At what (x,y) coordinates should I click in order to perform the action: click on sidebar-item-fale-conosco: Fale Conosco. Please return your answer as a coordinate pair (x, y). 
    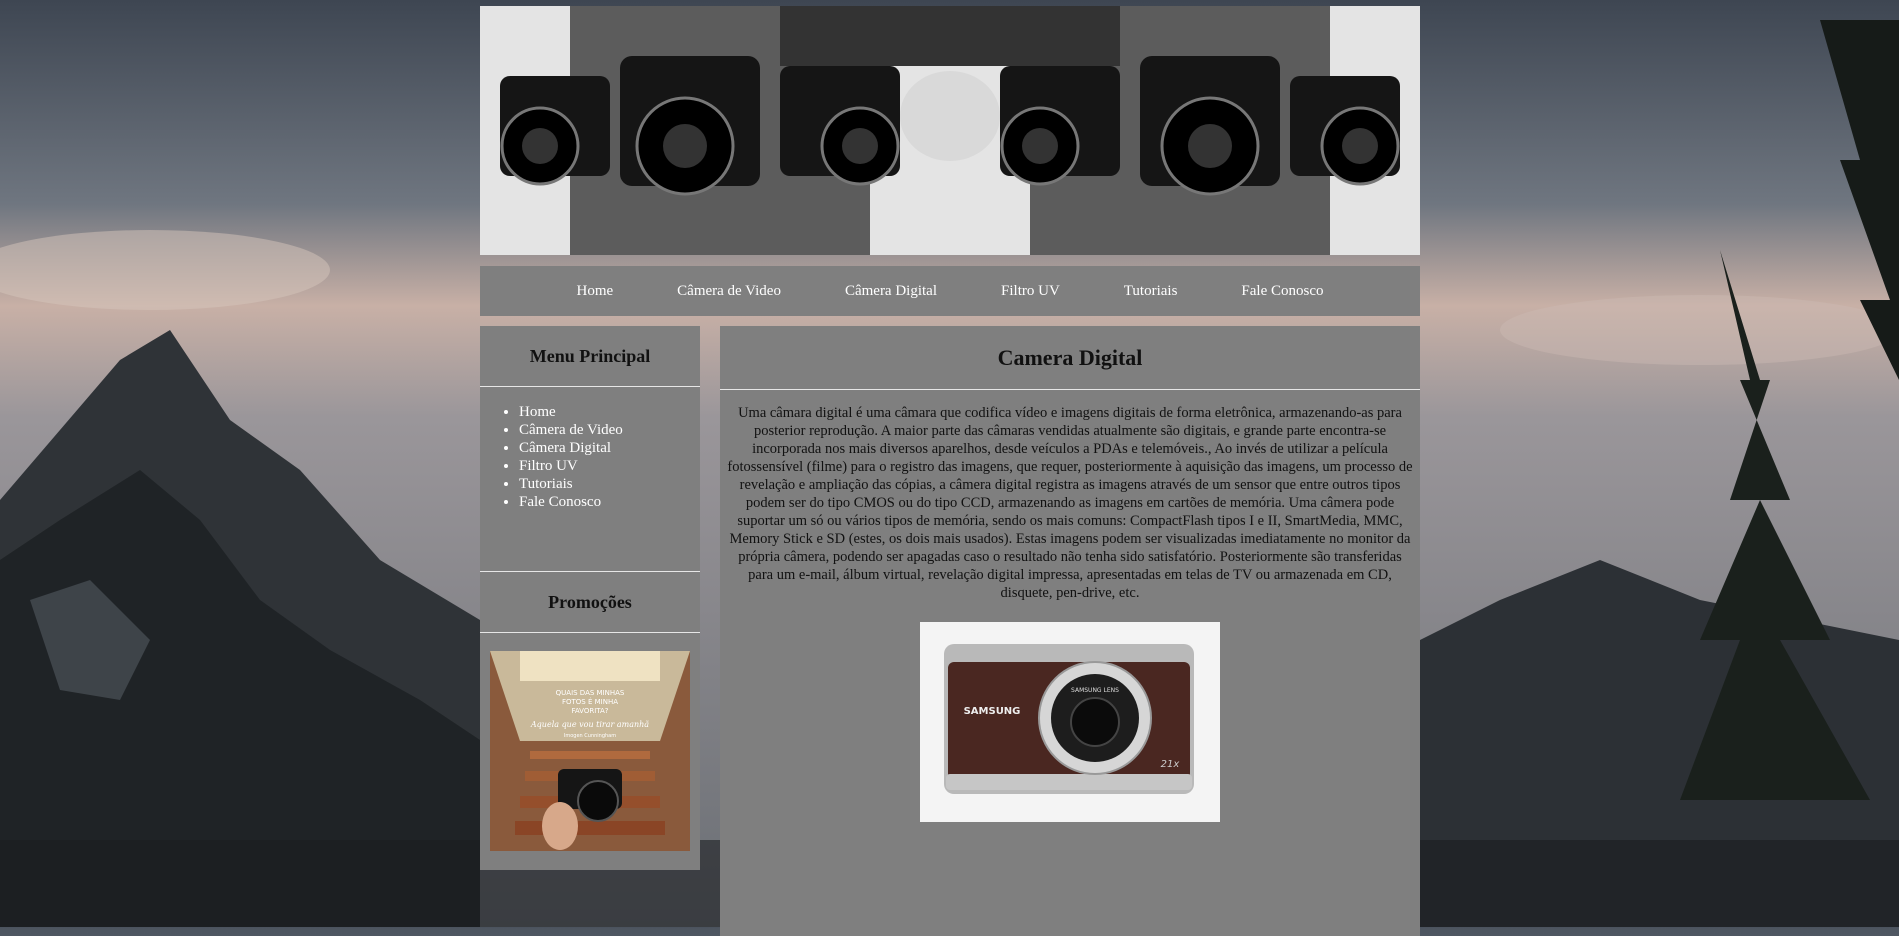
    Looking at the image, I should click on (609, 502).